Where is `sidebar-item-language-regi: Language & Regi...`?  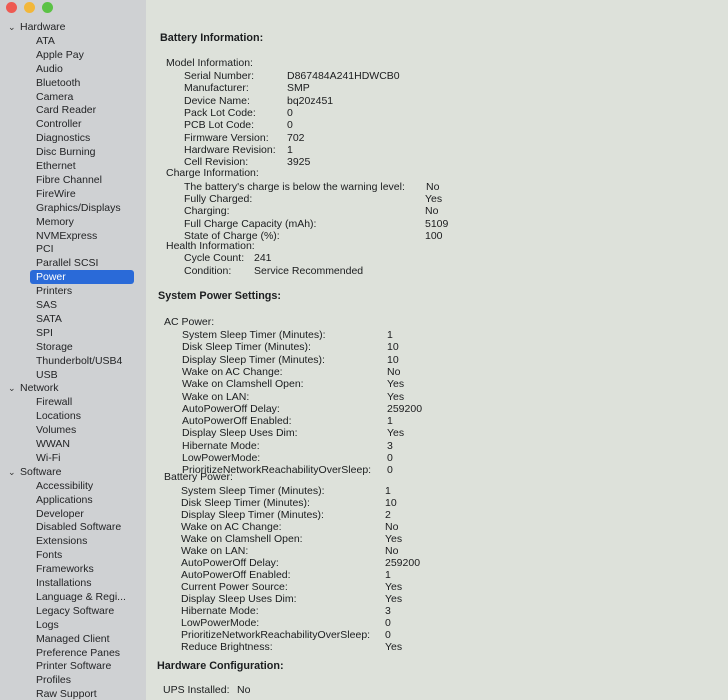 sidebar-item-language-regi: Language & Regi... is located at coordinates (81, 597).